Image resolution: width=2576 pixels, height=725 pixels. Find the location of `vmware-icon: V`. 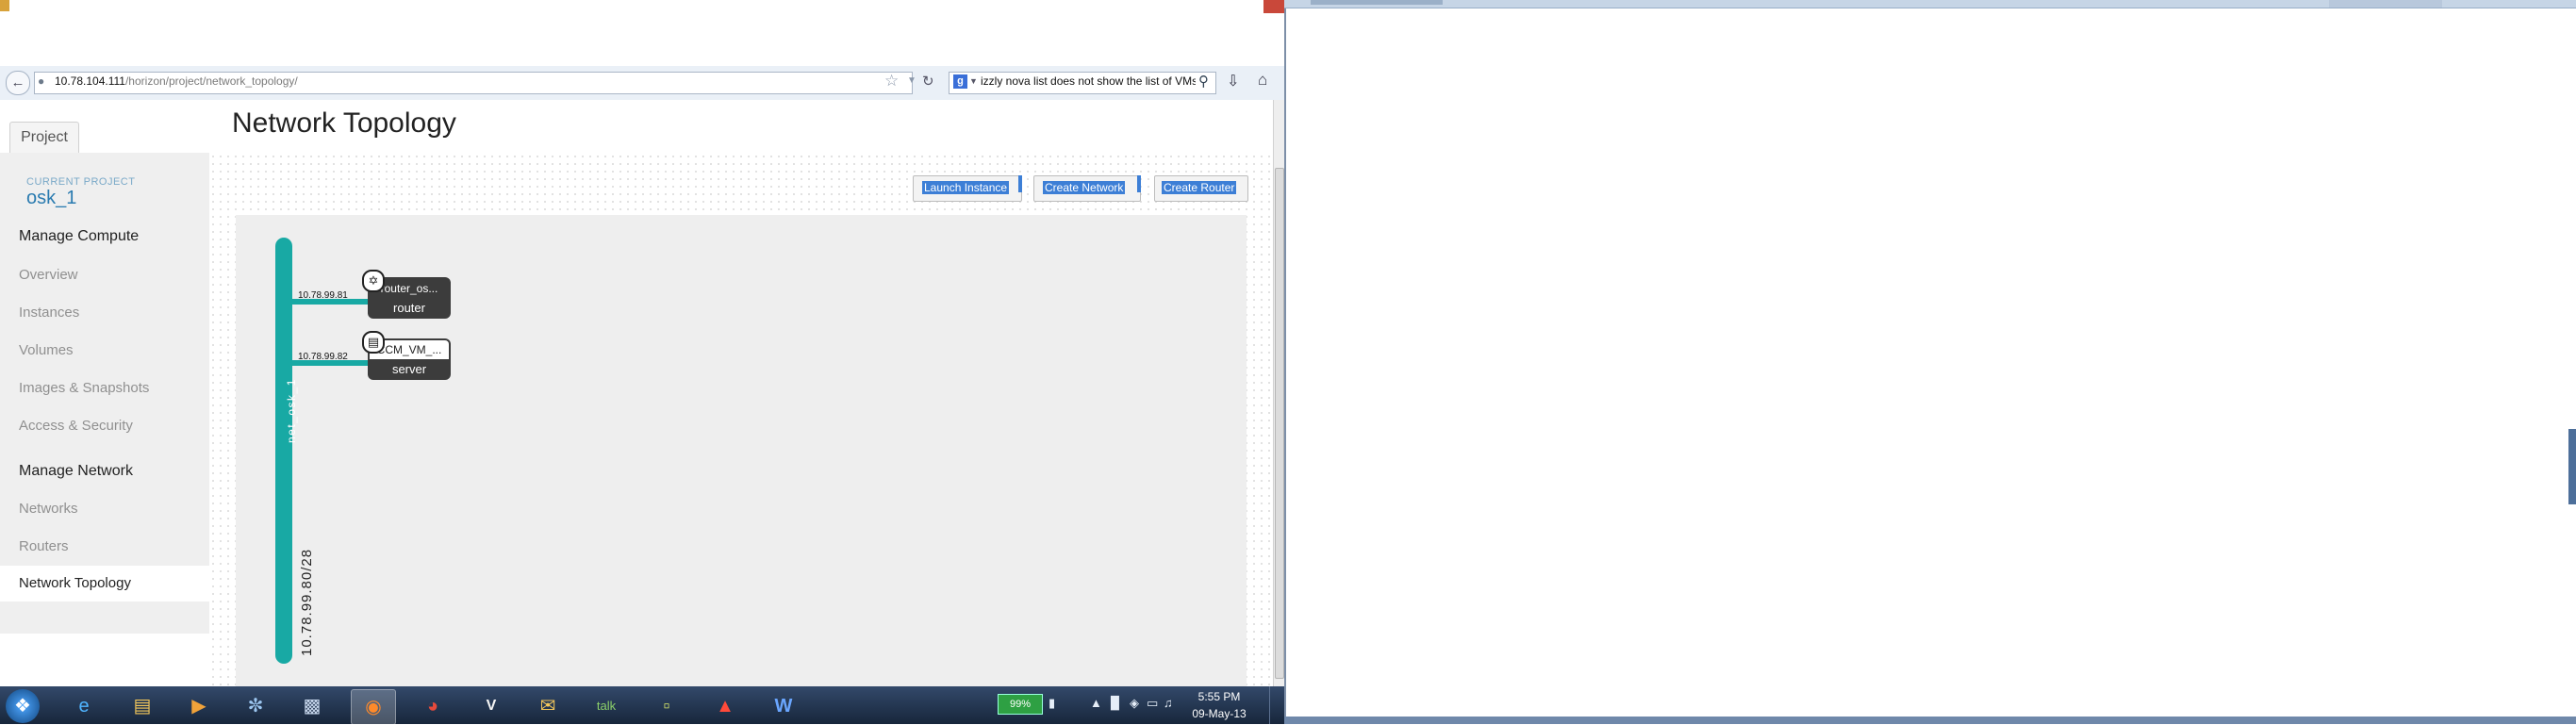

vmware-icon: V is located at coordinates (491, 706).